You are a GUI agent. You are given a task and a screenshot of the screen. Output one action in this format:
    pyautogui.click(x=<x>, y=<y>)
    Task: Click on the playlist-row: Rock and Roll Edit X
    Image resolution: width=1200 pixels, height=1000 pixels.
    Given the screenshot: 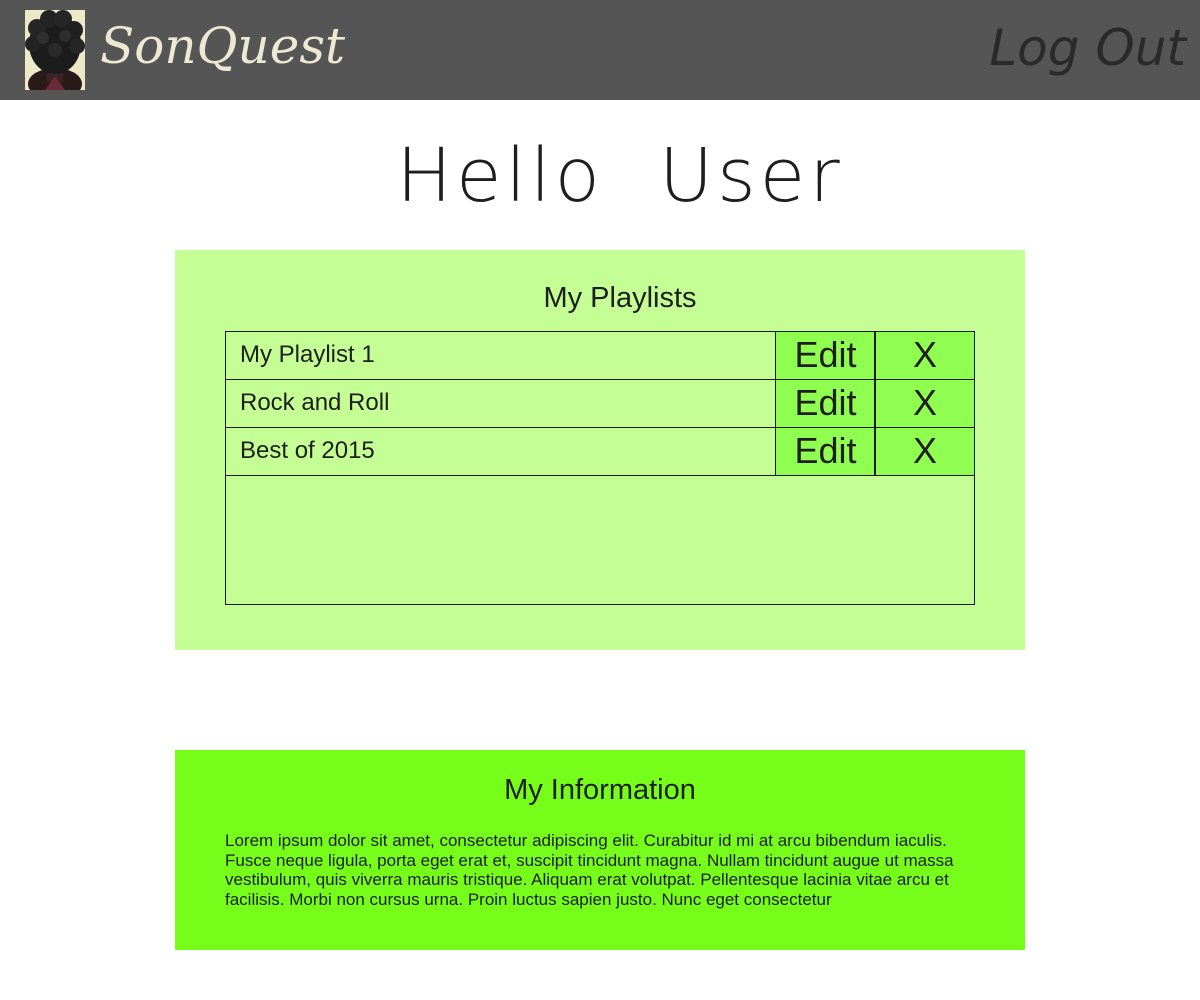 What is the action you would take?
    pyautogui.click(x=600, y=404)
    